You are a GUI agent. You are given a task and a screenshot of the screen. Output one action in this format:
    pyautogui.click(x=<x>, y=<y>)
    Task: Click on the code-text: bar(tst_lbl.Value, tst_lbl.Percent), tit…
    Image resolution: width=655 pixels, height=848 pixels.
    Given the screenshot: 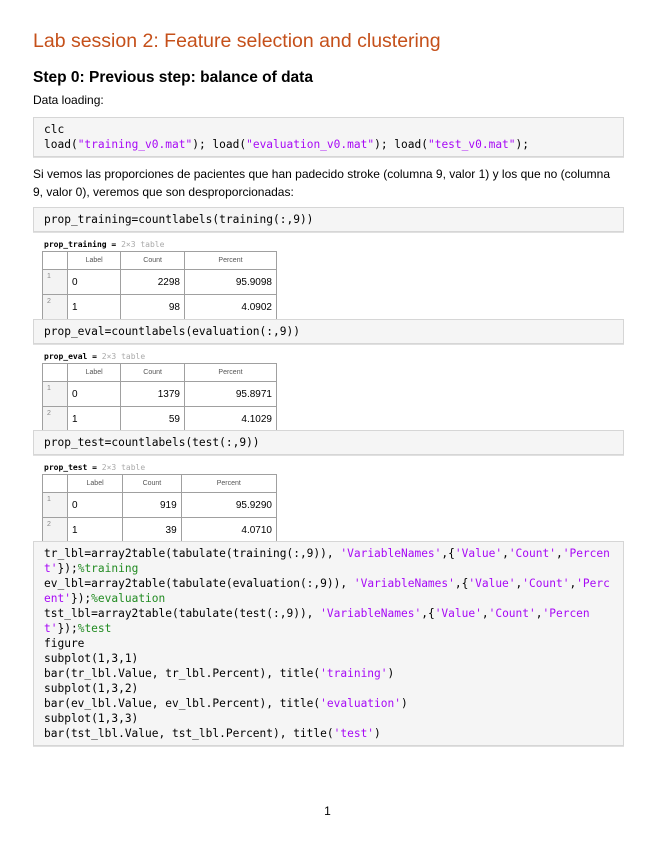 What is the action you would take?
    pyautogui.click(x=189, y=733)
    